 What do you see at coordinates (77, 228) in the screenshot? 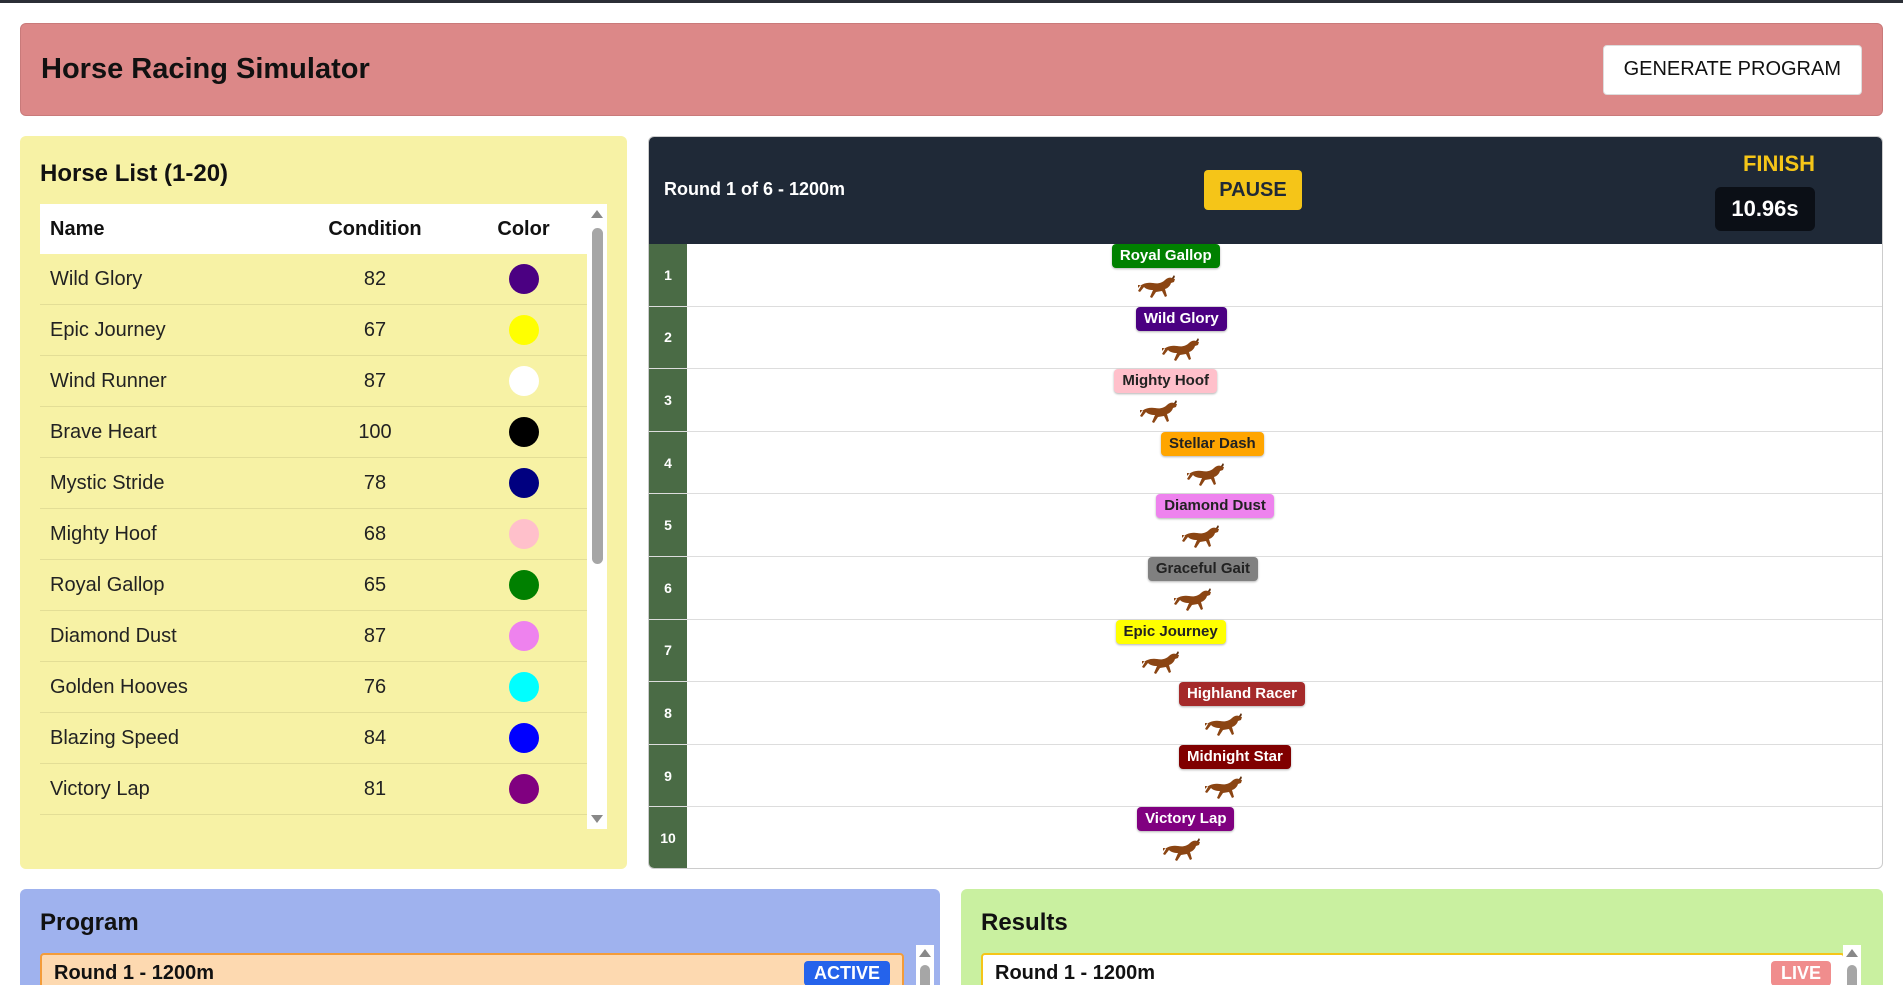
I see `column-header-name: Name` at bounding box center [77, 228].